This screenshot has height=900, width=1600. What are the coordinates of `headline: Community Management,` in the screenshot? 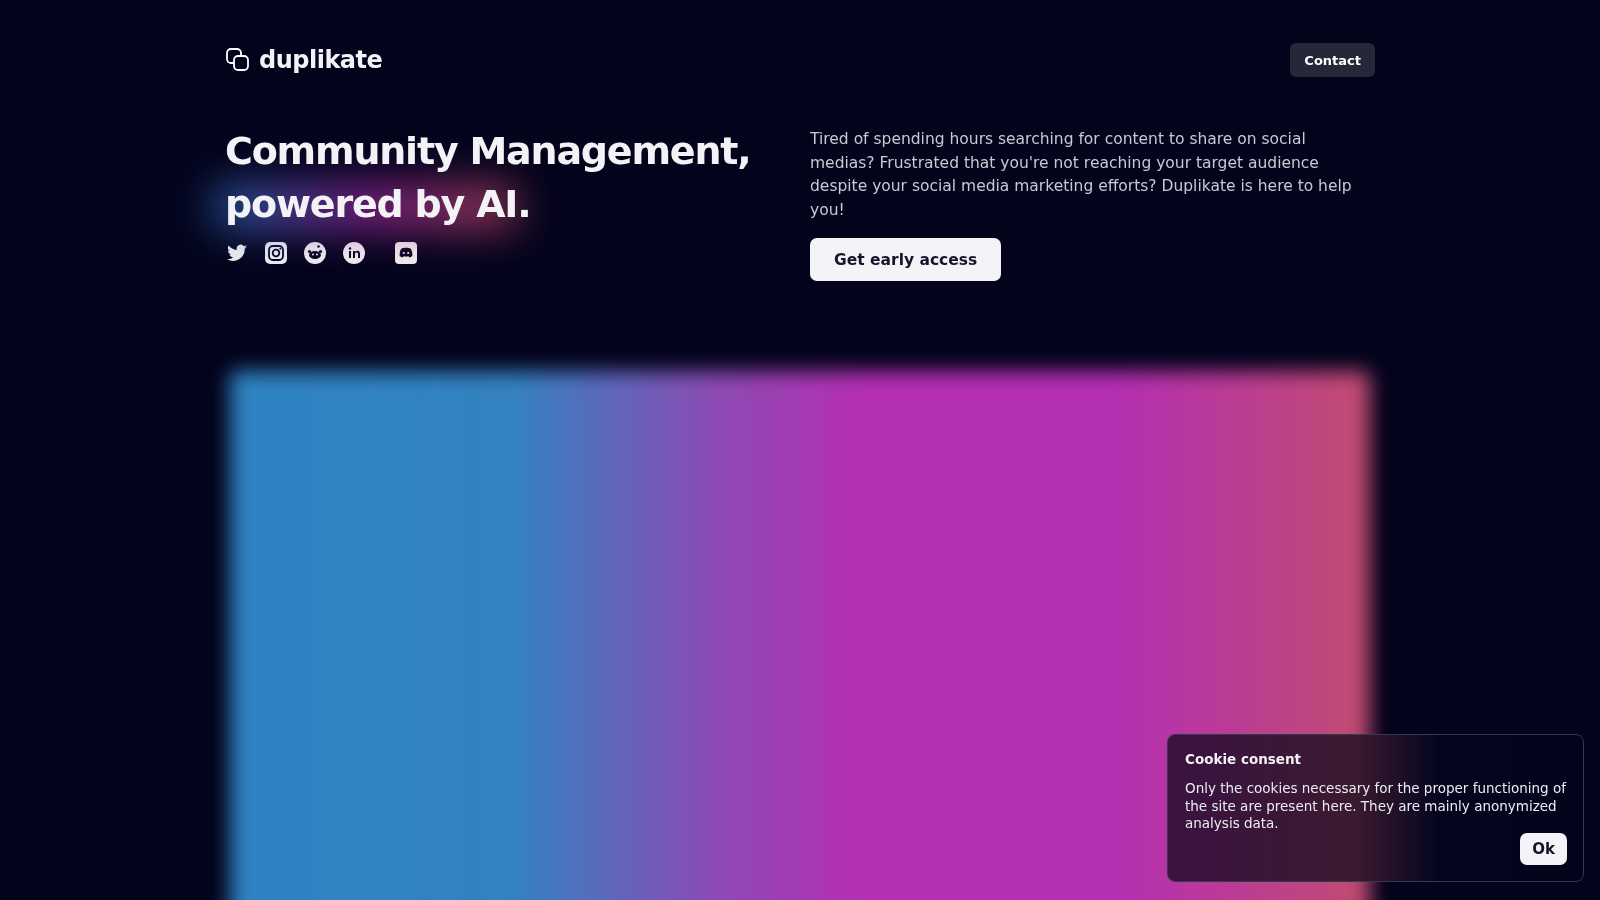 It's located at (488, 151).